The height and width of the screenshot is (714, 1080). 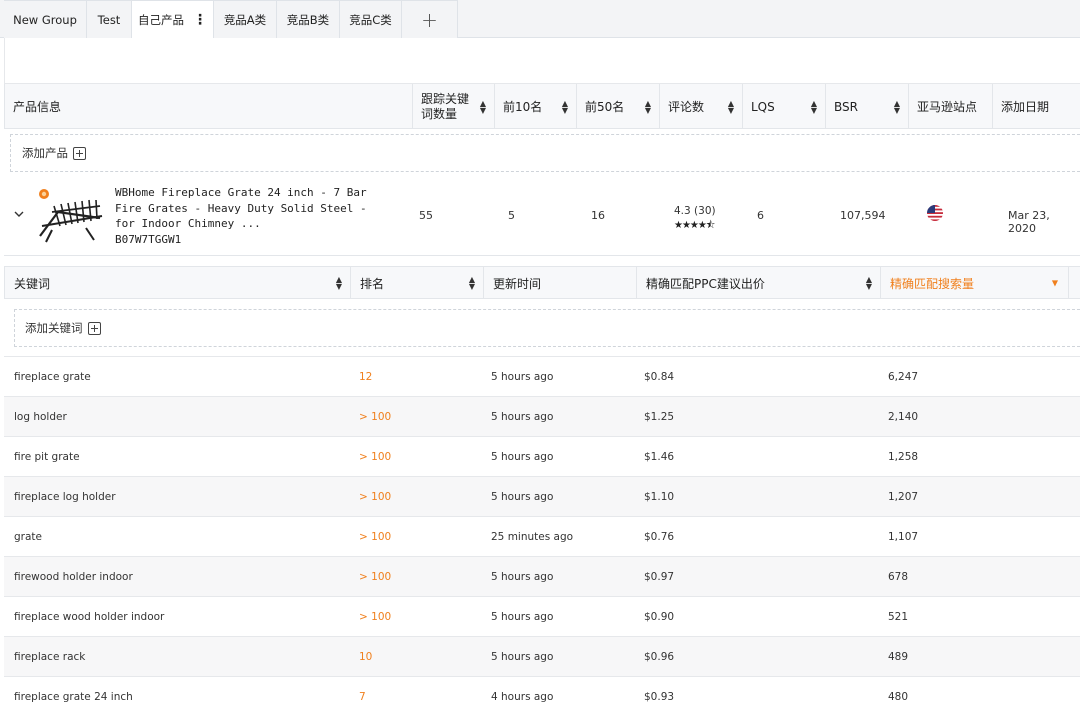 I want to click on col-label: 评论数, so click(x=686, y=107).